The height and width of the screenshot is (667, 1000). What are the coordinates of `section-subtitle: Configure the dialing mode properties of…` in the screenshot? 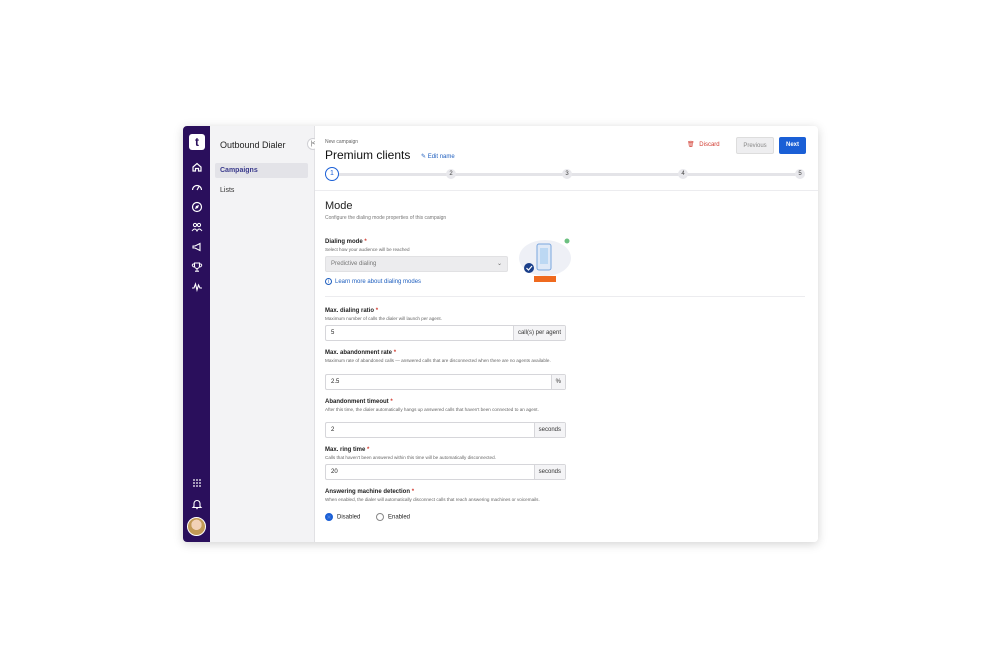 It's located at (386, 218).